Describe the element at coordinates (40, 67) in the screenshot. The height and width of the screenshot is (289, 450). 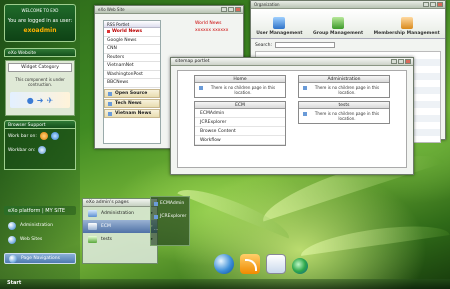
I see `widget-category: Widget Category` at that location.